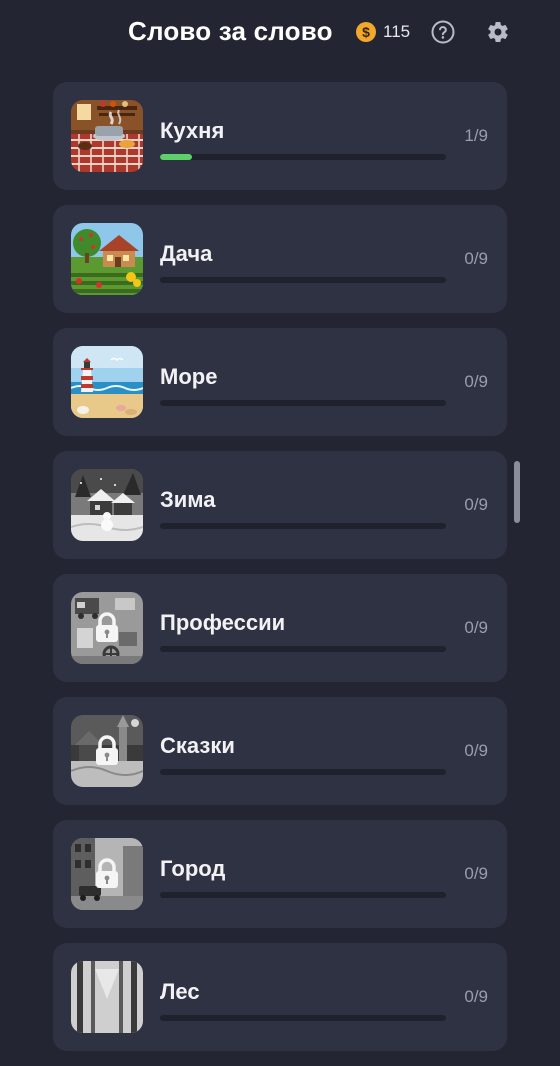  I want to click on category-card-forest: Лес 0/9, so click(280, 997).